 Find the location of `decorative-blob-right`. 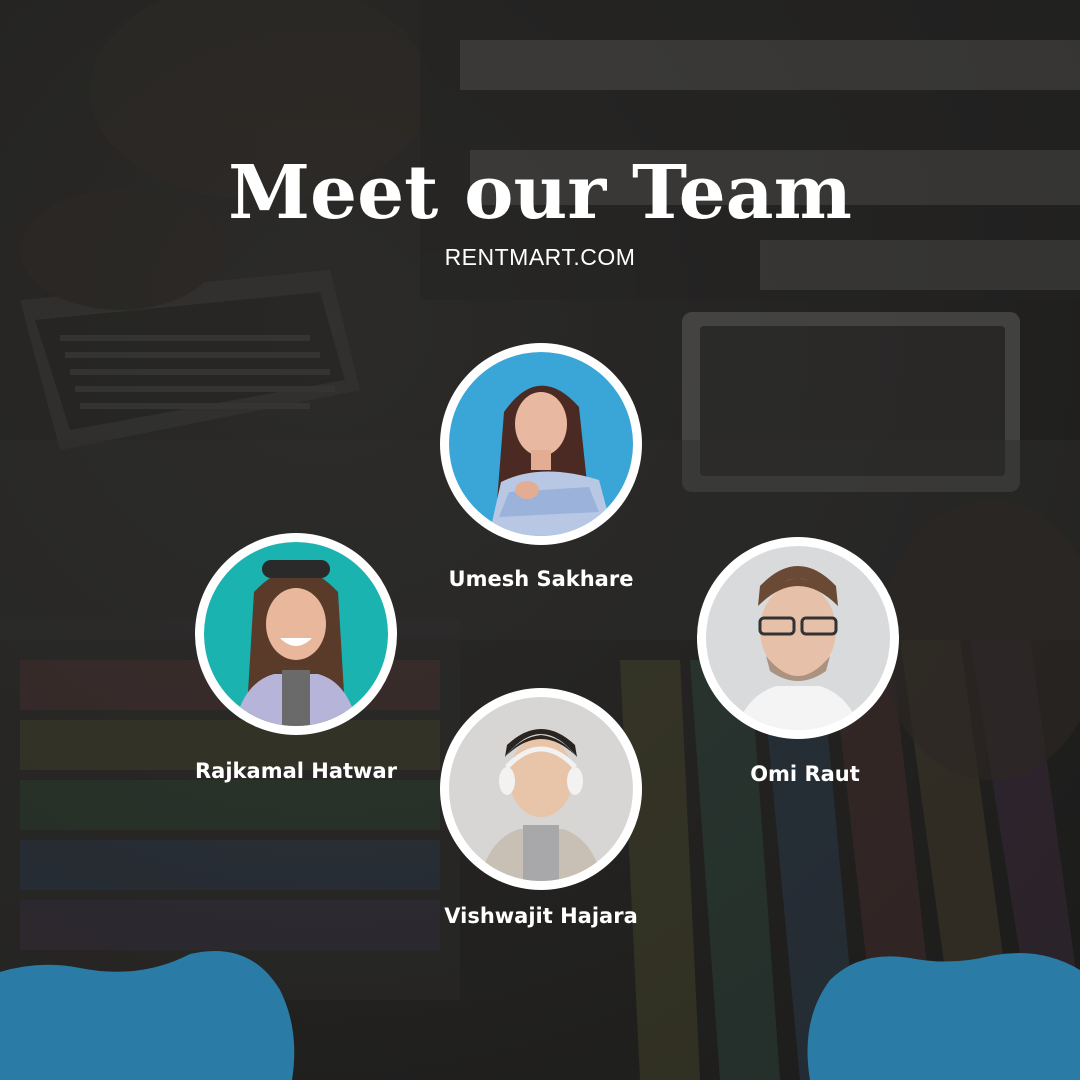

decorative-blob-right is located at coordinates (943, 1016).